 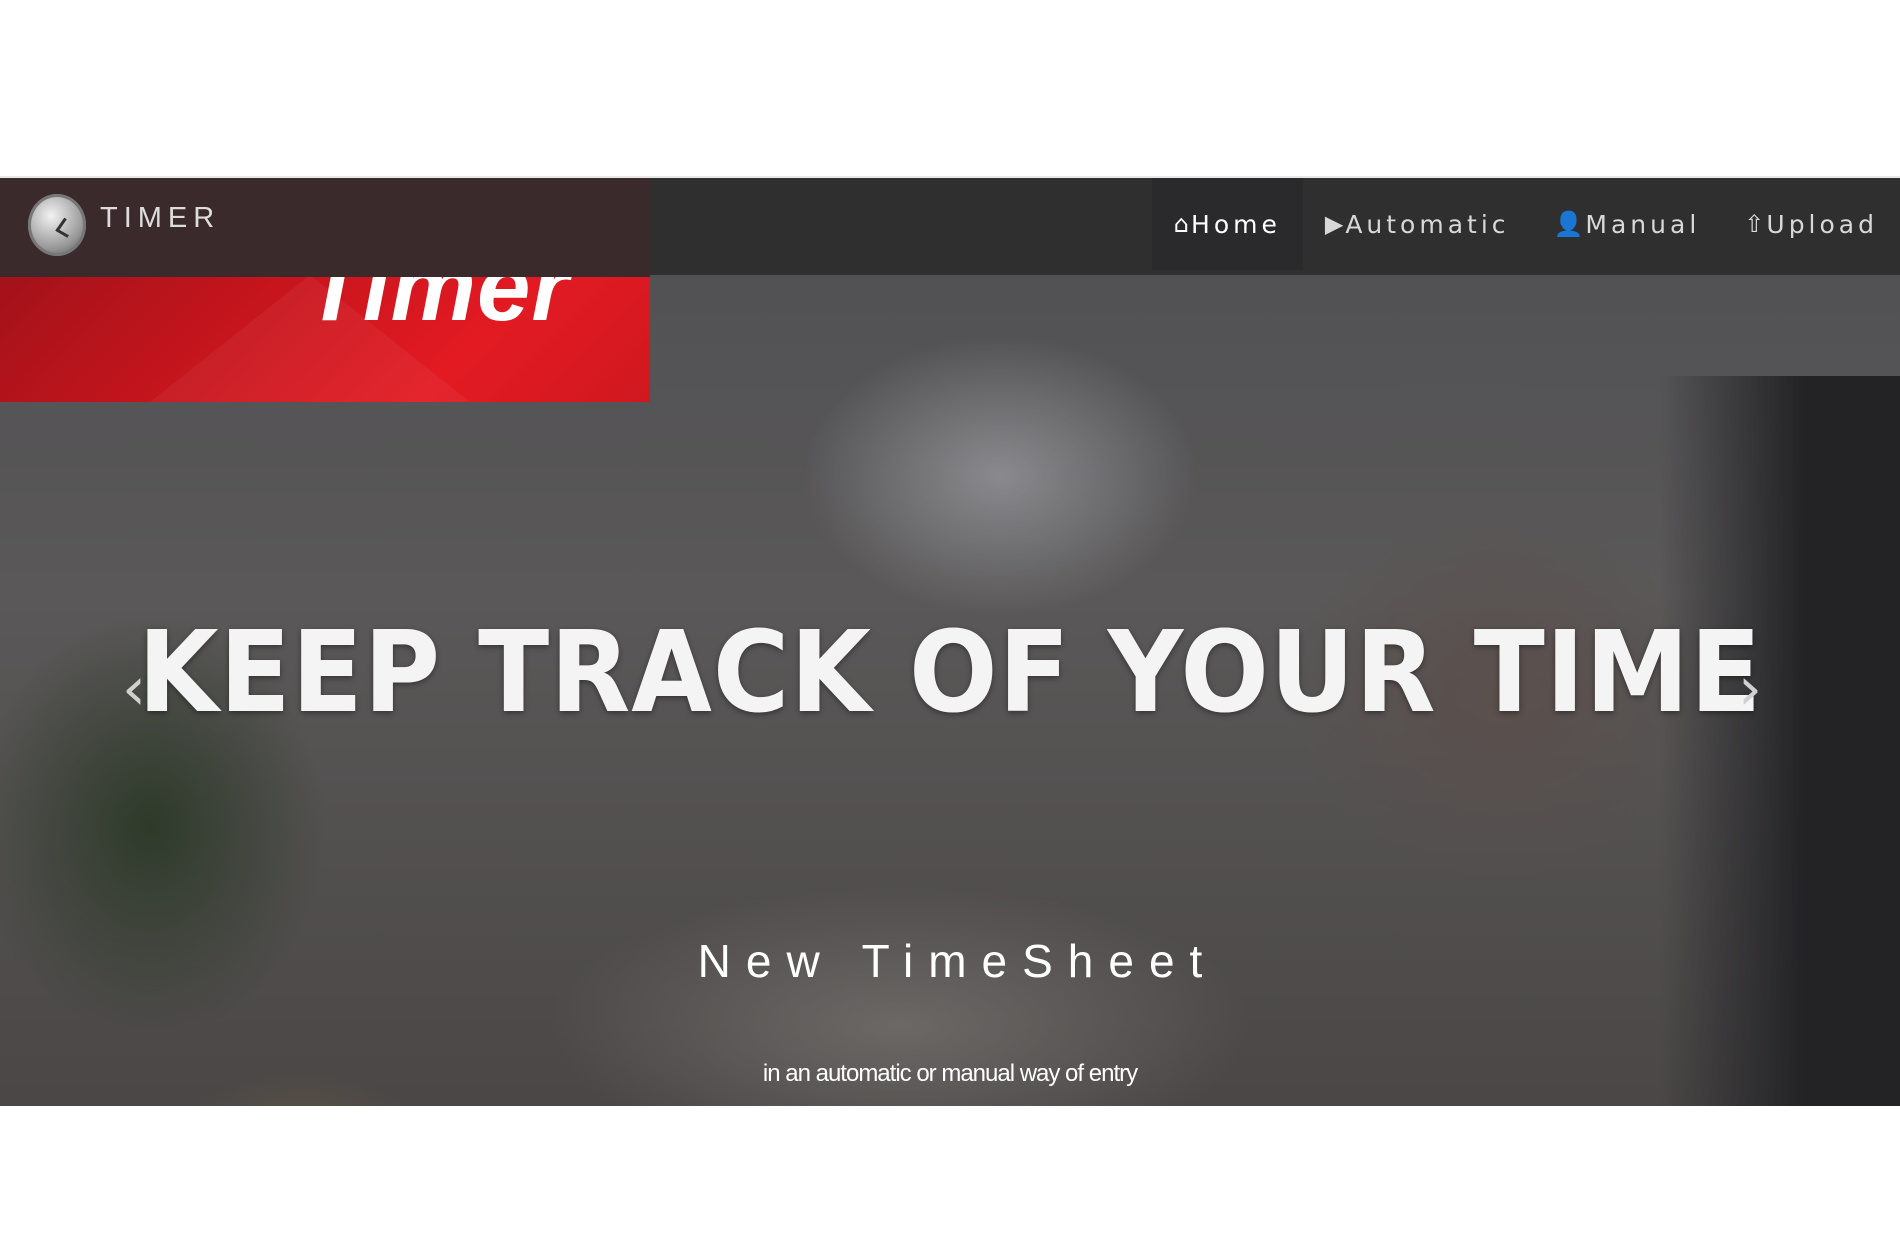 I want to click on nav-home: ⌂ Home, so click(x=1227, y=224).